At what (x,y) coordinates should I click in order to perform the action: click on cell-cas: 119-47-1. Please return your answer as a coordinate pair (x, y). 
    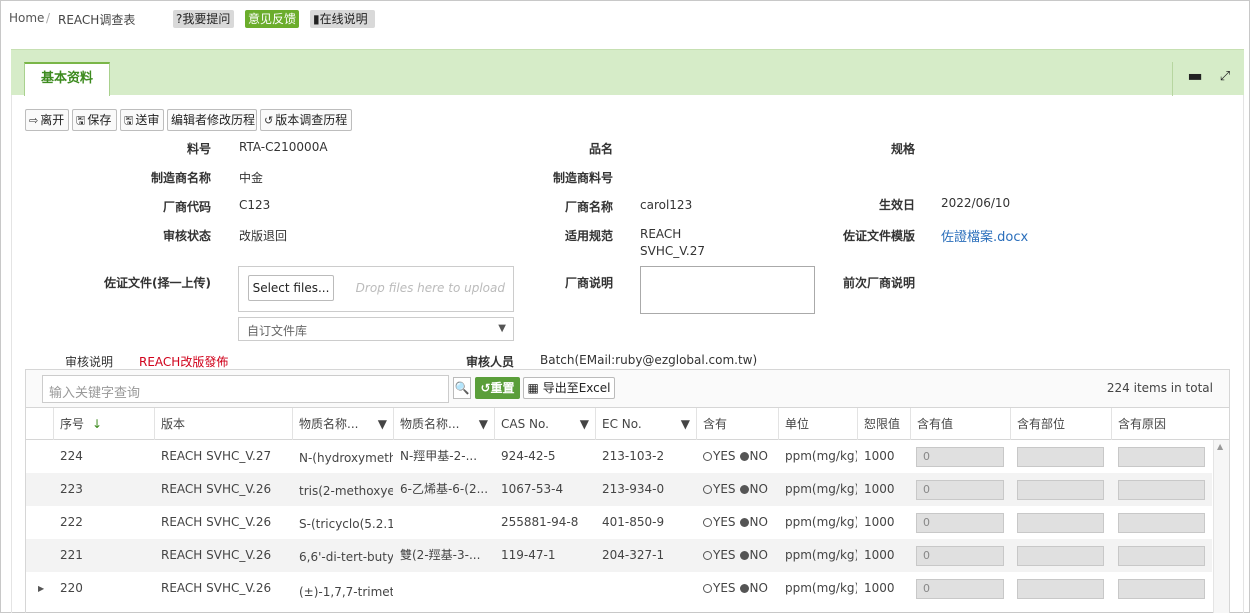
    Looking at the image, I should click on (528, 555).